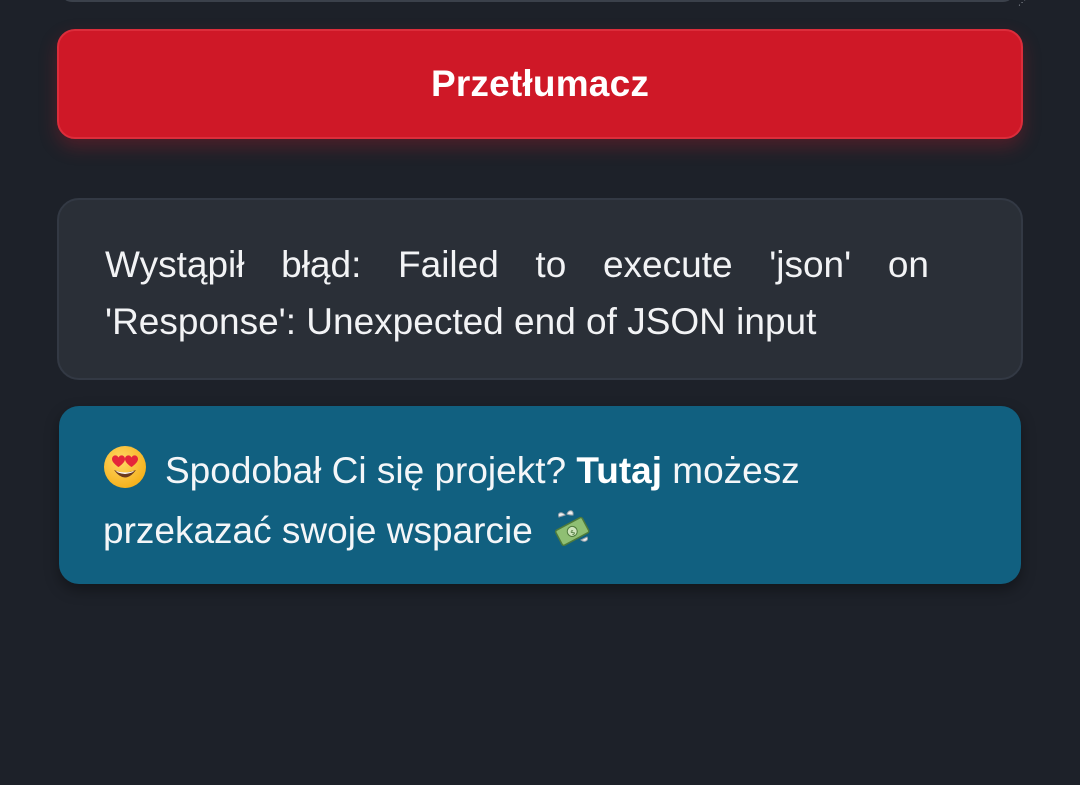 This screenshot has height=785, width=1080. I want to click on heart-eyes-emoji-icon, so click(125, 474).